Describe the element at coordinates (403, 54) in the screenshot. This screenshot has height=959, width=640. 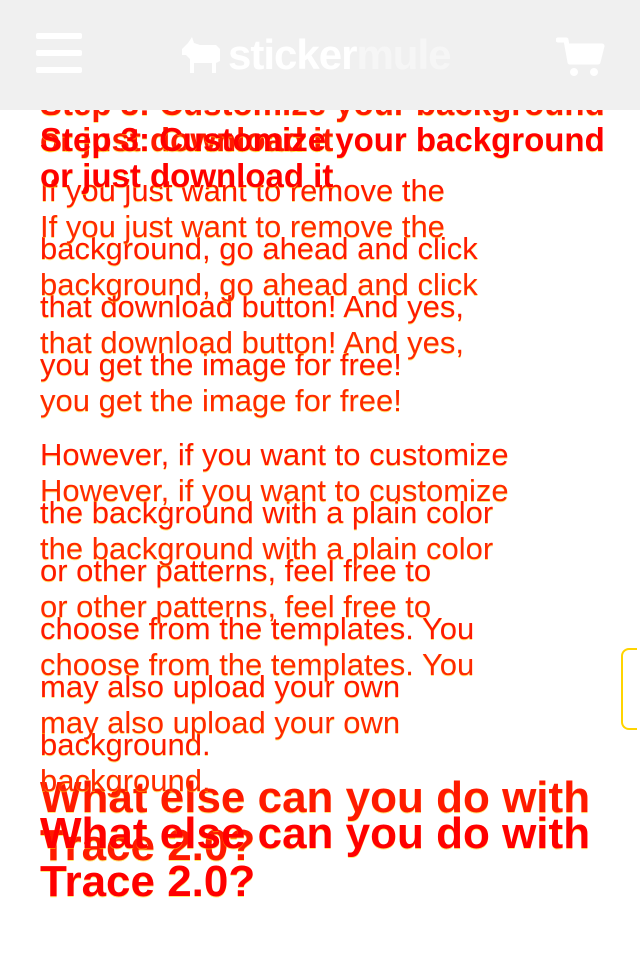
I see `logo-text-dim: mule` at that location.